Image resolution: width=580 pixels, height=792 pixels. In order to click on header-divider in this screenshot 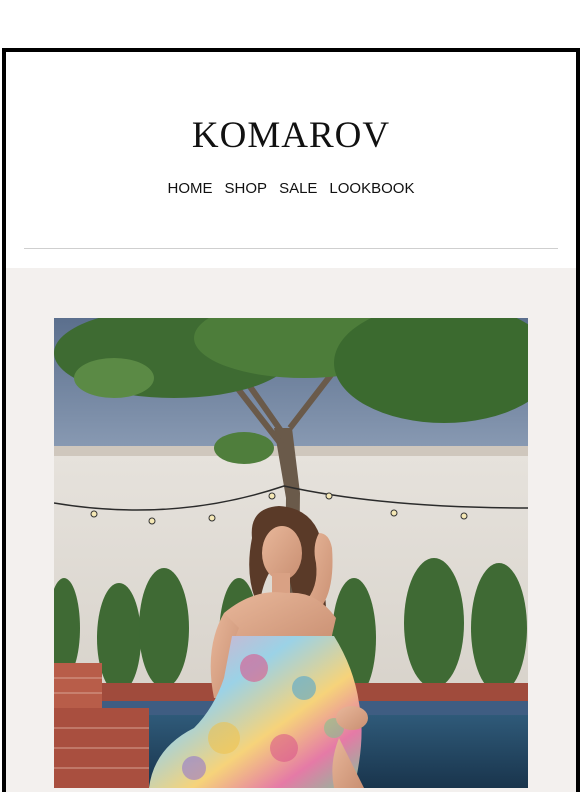, I will do `click(291, 248)`.